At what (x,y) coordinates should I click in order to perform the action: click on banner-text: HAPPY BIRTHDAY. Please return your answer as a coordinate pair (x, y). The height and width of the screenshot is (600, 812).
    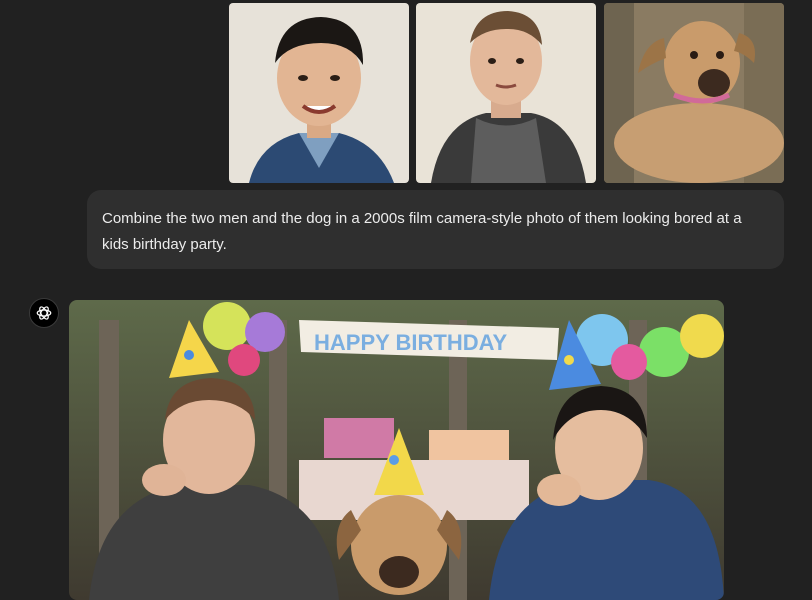
    Looking at the image, I should click on (410, 342).